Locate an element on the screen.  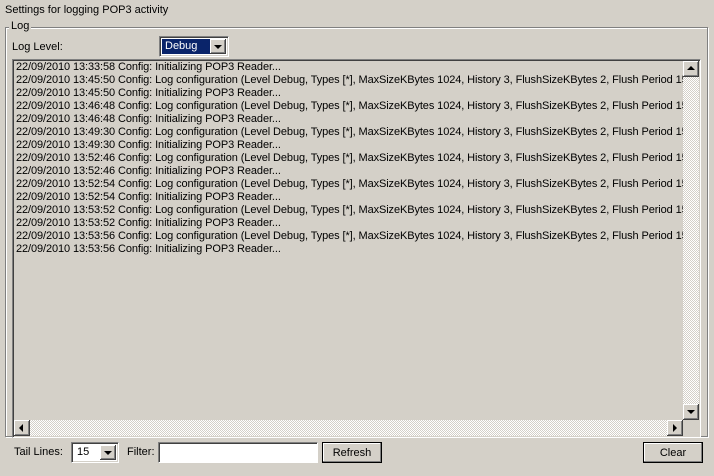
scroll-right-button is located at coordinates (675, 428).